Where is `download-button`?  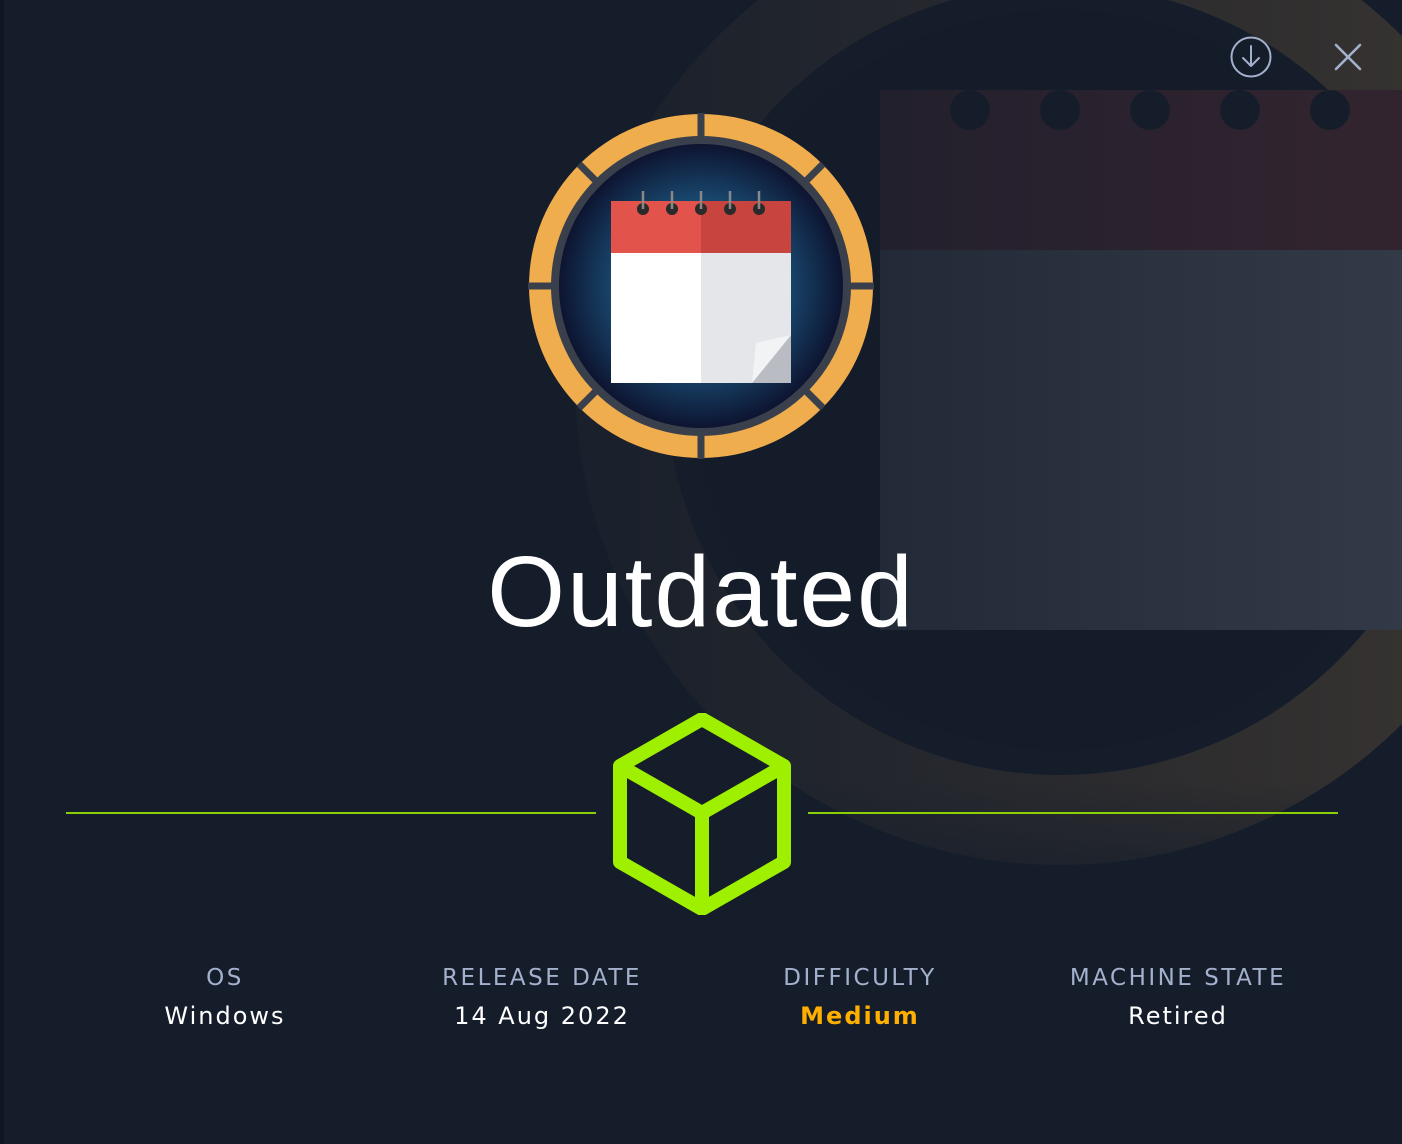
download-button is located at coordinates (1251, 57).